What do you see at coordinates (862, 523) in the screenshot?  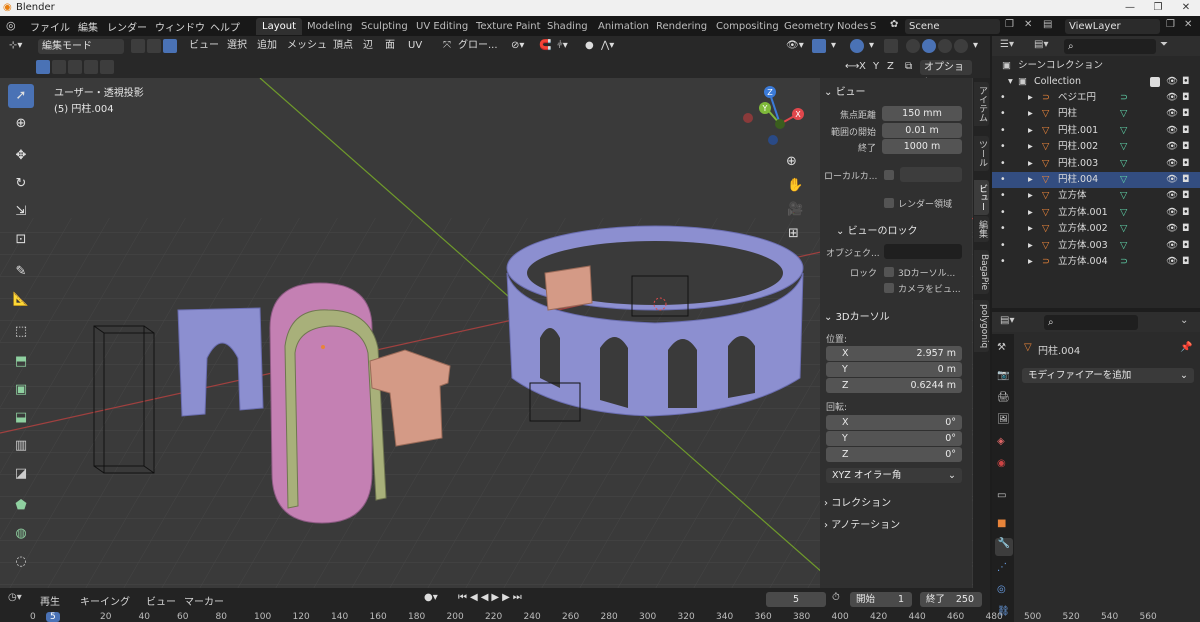 I see `annotation-section-header: › アノテーション` at bounding box center [862, 523].